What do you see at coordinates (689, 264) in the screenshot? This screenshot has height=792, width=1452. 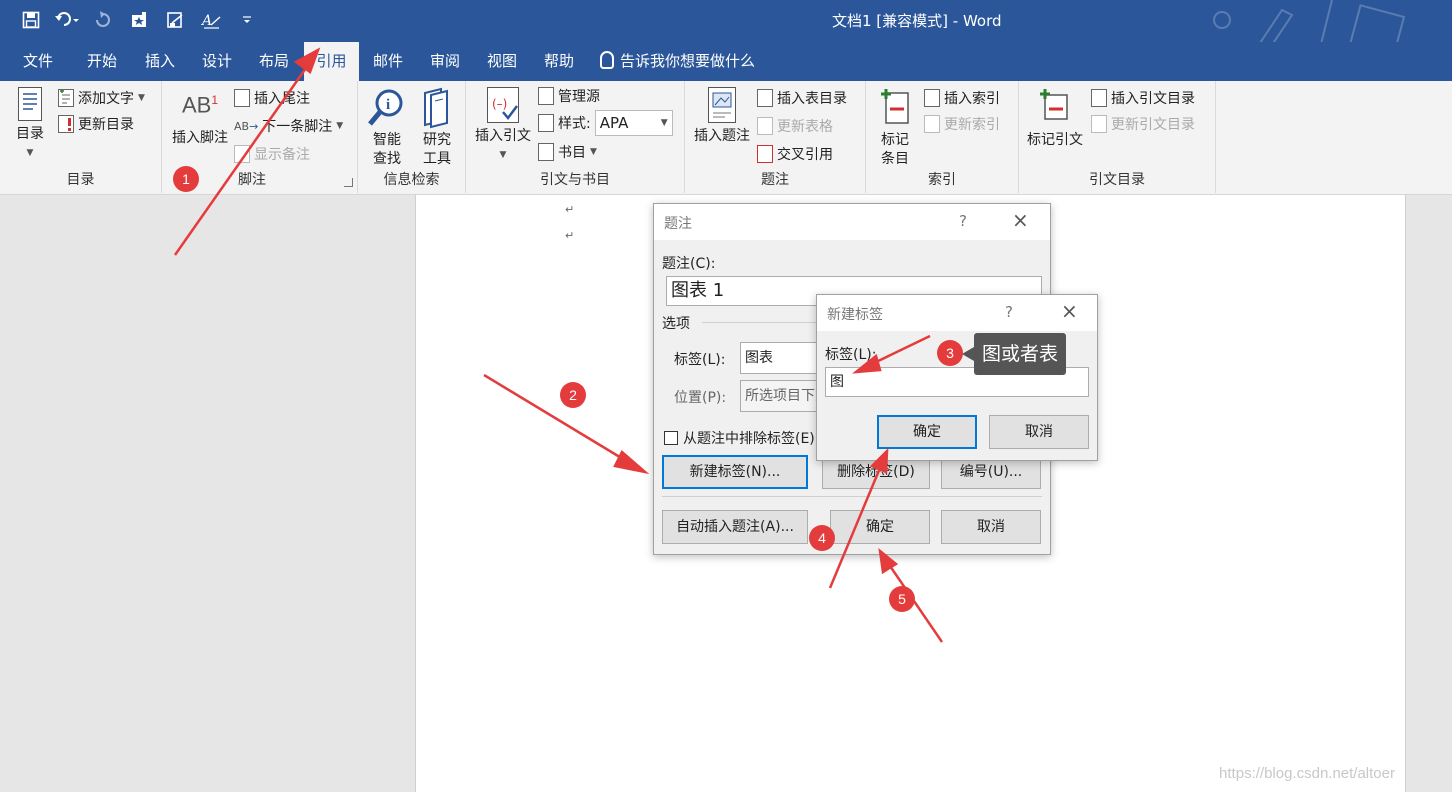 I see `caption-text-label: 题注(C):` at bounding box center [689, 264].